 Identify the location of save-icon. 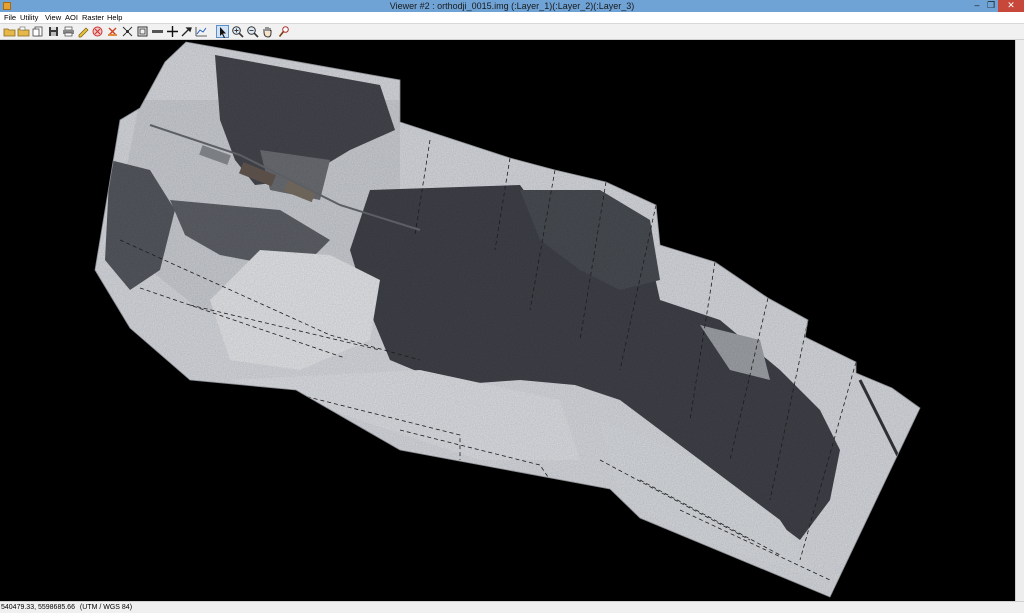
(53, 31).